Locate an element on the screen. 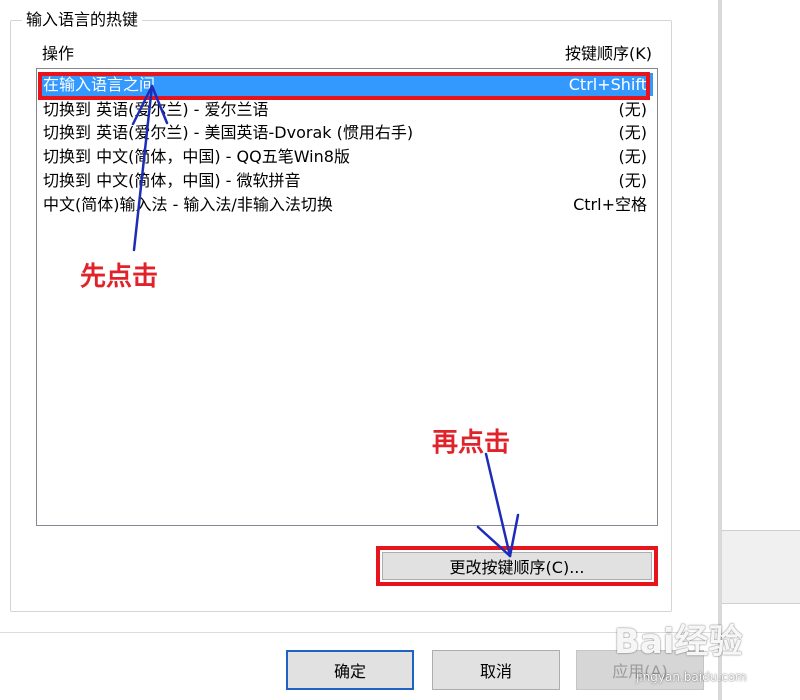 The width and height of the screenshot is (800, 700). baidu-watermark: Bai经验 jingyan.baidu.com is located at coordinates (704, 650).